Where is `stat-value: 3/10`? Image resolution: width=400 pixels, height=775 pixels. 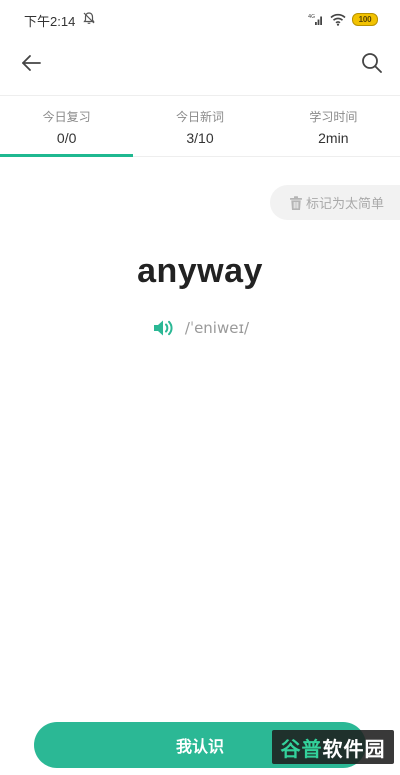
stat-value: 3/10 is located at coordinates (200, 138).